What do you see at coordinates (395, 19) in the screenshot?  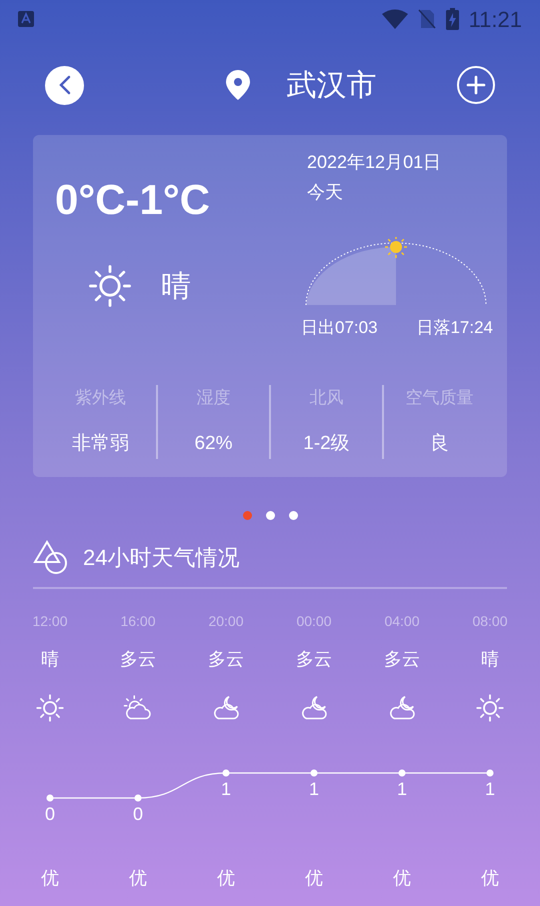 I see `wifi-icon` at bounding box center [395, 19].